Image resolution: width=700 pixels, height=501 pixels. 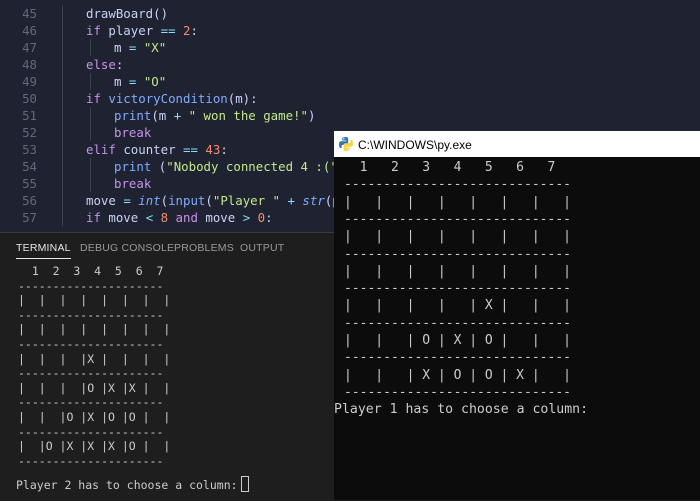 I want to click on line-number: 54, so click(x=29, y=166).